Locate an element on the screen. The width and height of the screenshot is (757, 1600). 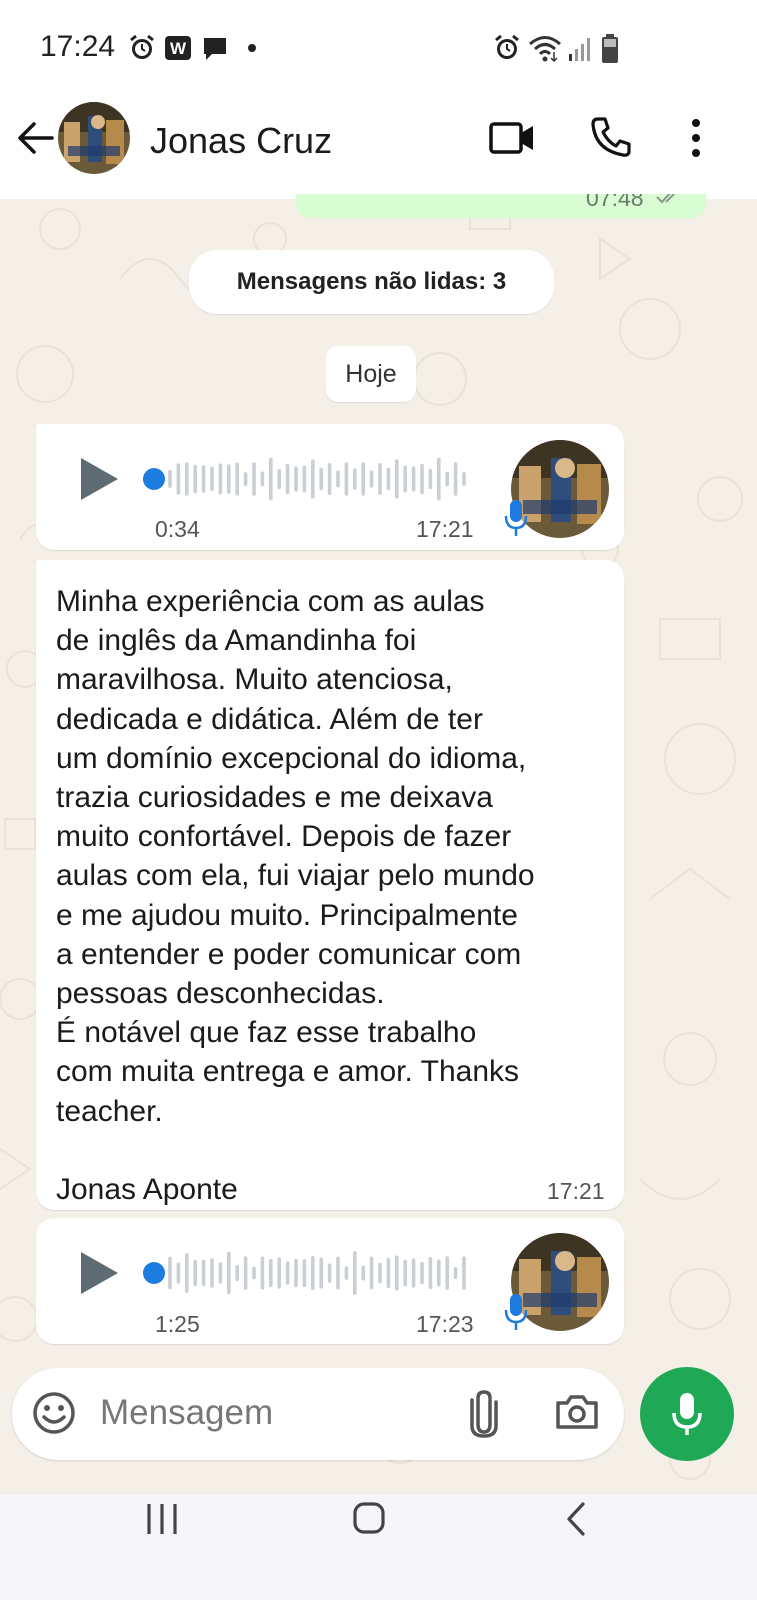
home-icon is located at coordinates (369, 1518).